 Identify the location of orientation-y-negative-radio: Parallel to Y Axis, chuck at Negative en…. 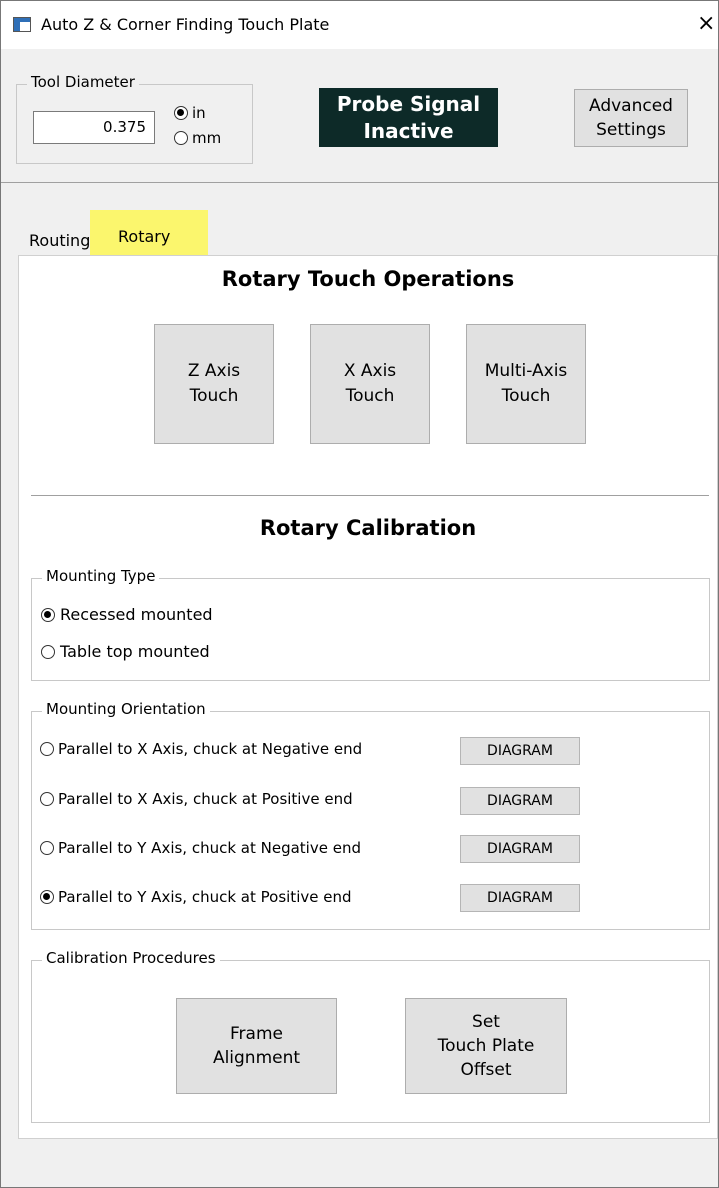
(200, 848).